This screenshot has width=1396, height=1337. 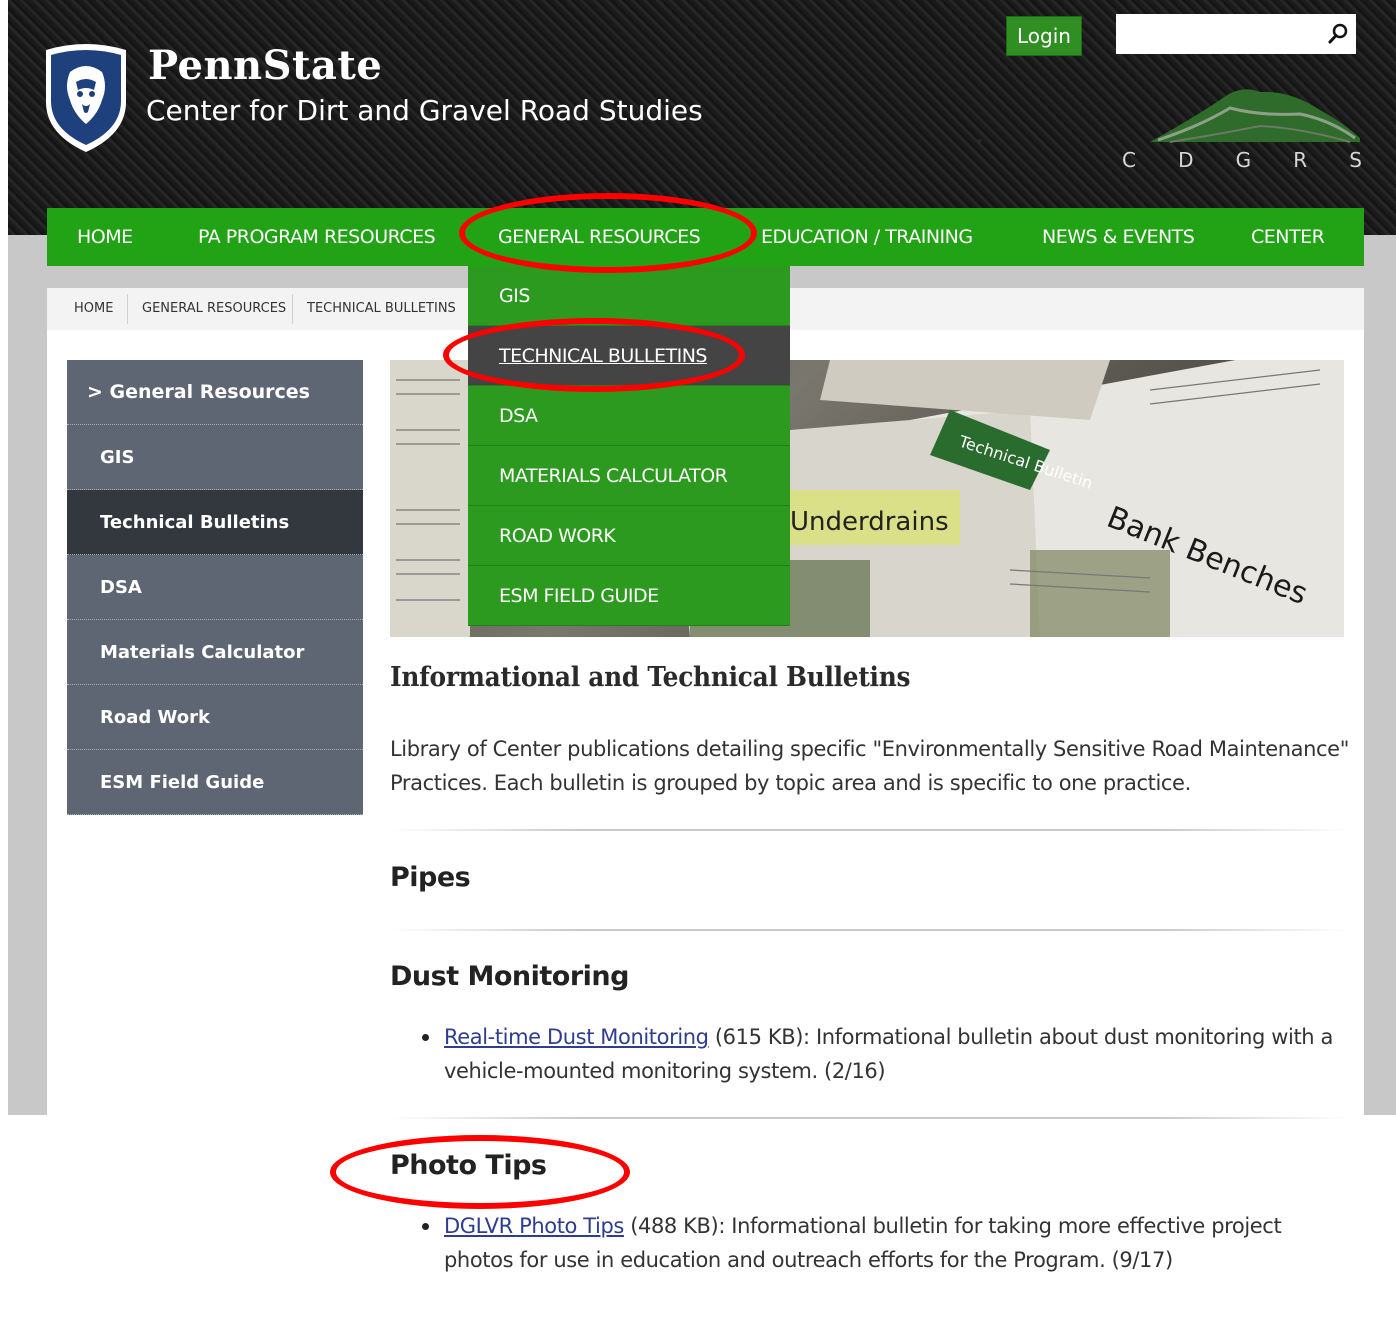 What do you see at coordinates (1338, 34) in the screenshot?
I see `search-icon` at bounding box center [1338, 34].